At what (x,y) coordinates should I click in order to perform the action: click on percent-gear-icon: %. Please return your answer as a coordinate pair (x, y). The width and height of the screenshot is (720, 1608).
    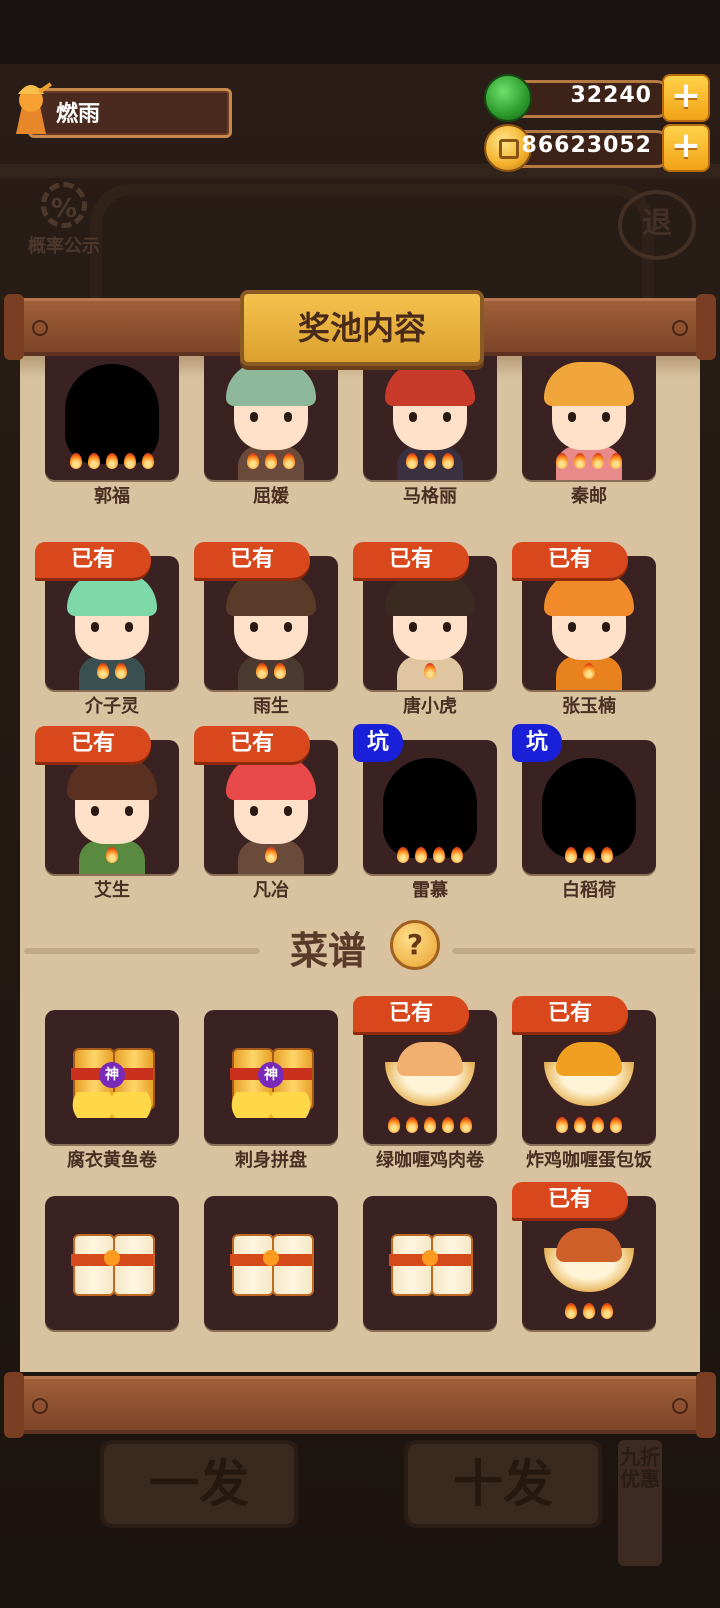
    Looking at the image, I should click on (64, 205).